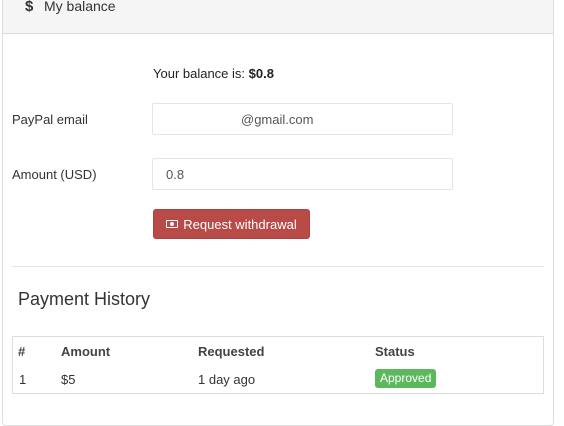 This screenshot has height=426, width=564. Describe the element at coordinates (240, 224) in the screenshot. I see `request-withdrawal-label: Request withdrawal` at that location.